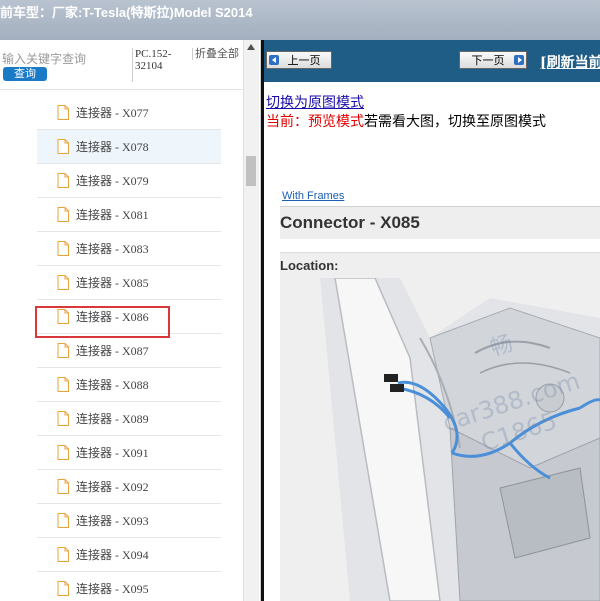 The width and height of the screenshot is (600, 601). I want to click on location-label: Location:, so click(309, 265).